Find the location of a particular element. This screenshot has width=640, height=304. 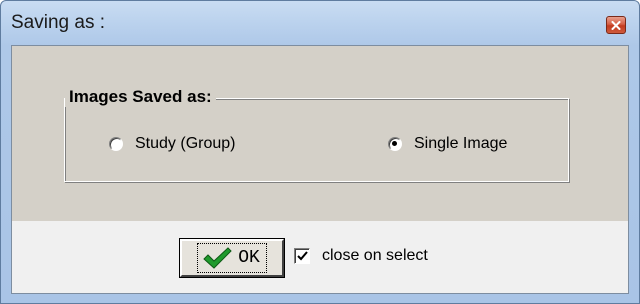

group-legend: Images Saved as: is located at coordinates (140, 97).